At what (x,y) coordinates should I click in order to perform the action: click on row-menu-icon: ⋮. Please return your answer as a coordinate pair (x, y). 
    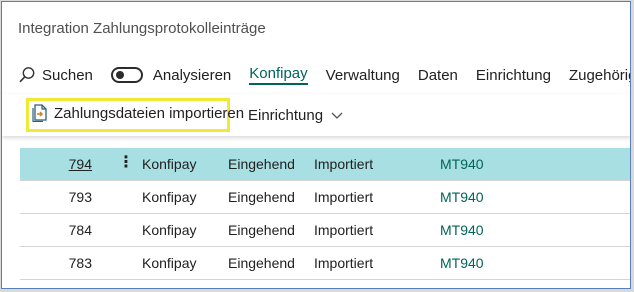
    Looking at the image, I should click on (126, 162).